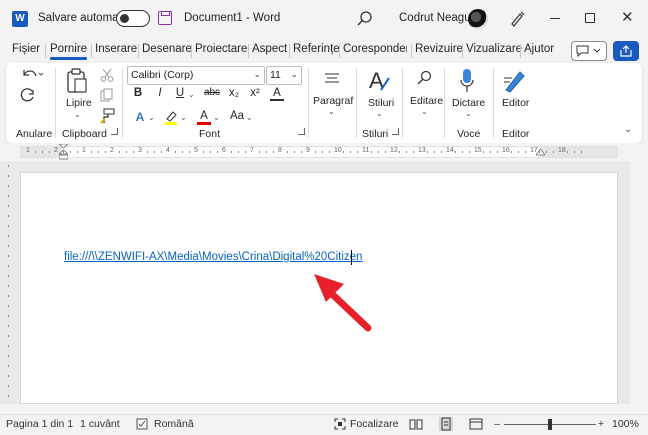  I want to click on editor-label: Editor, so click(515, 103).